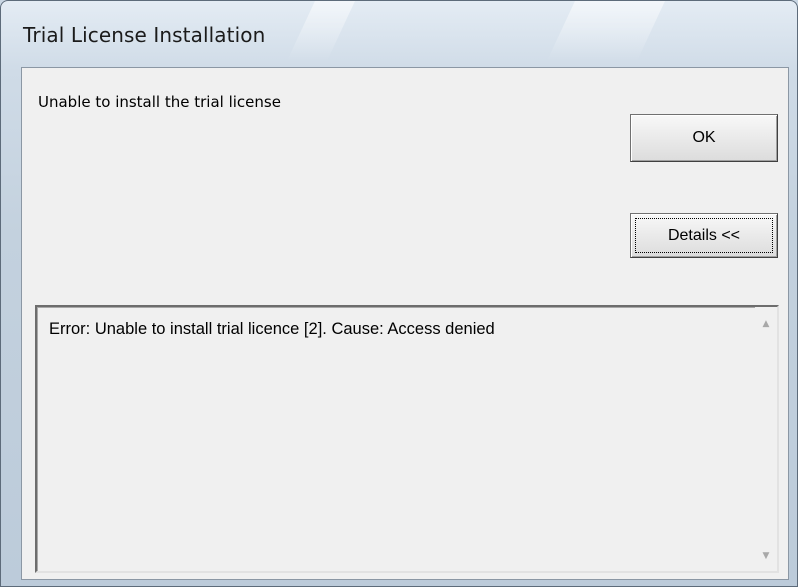  I want to click on title-bar: Trial License Installation, so click(399, 36).